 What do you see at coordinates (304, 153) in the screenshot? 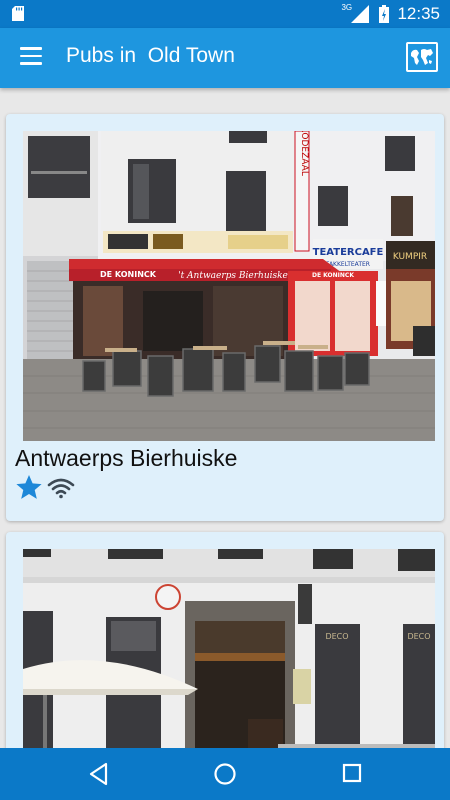
I see `vertical-sign-text: RODEZAAL` at bounding box center [304, 153].